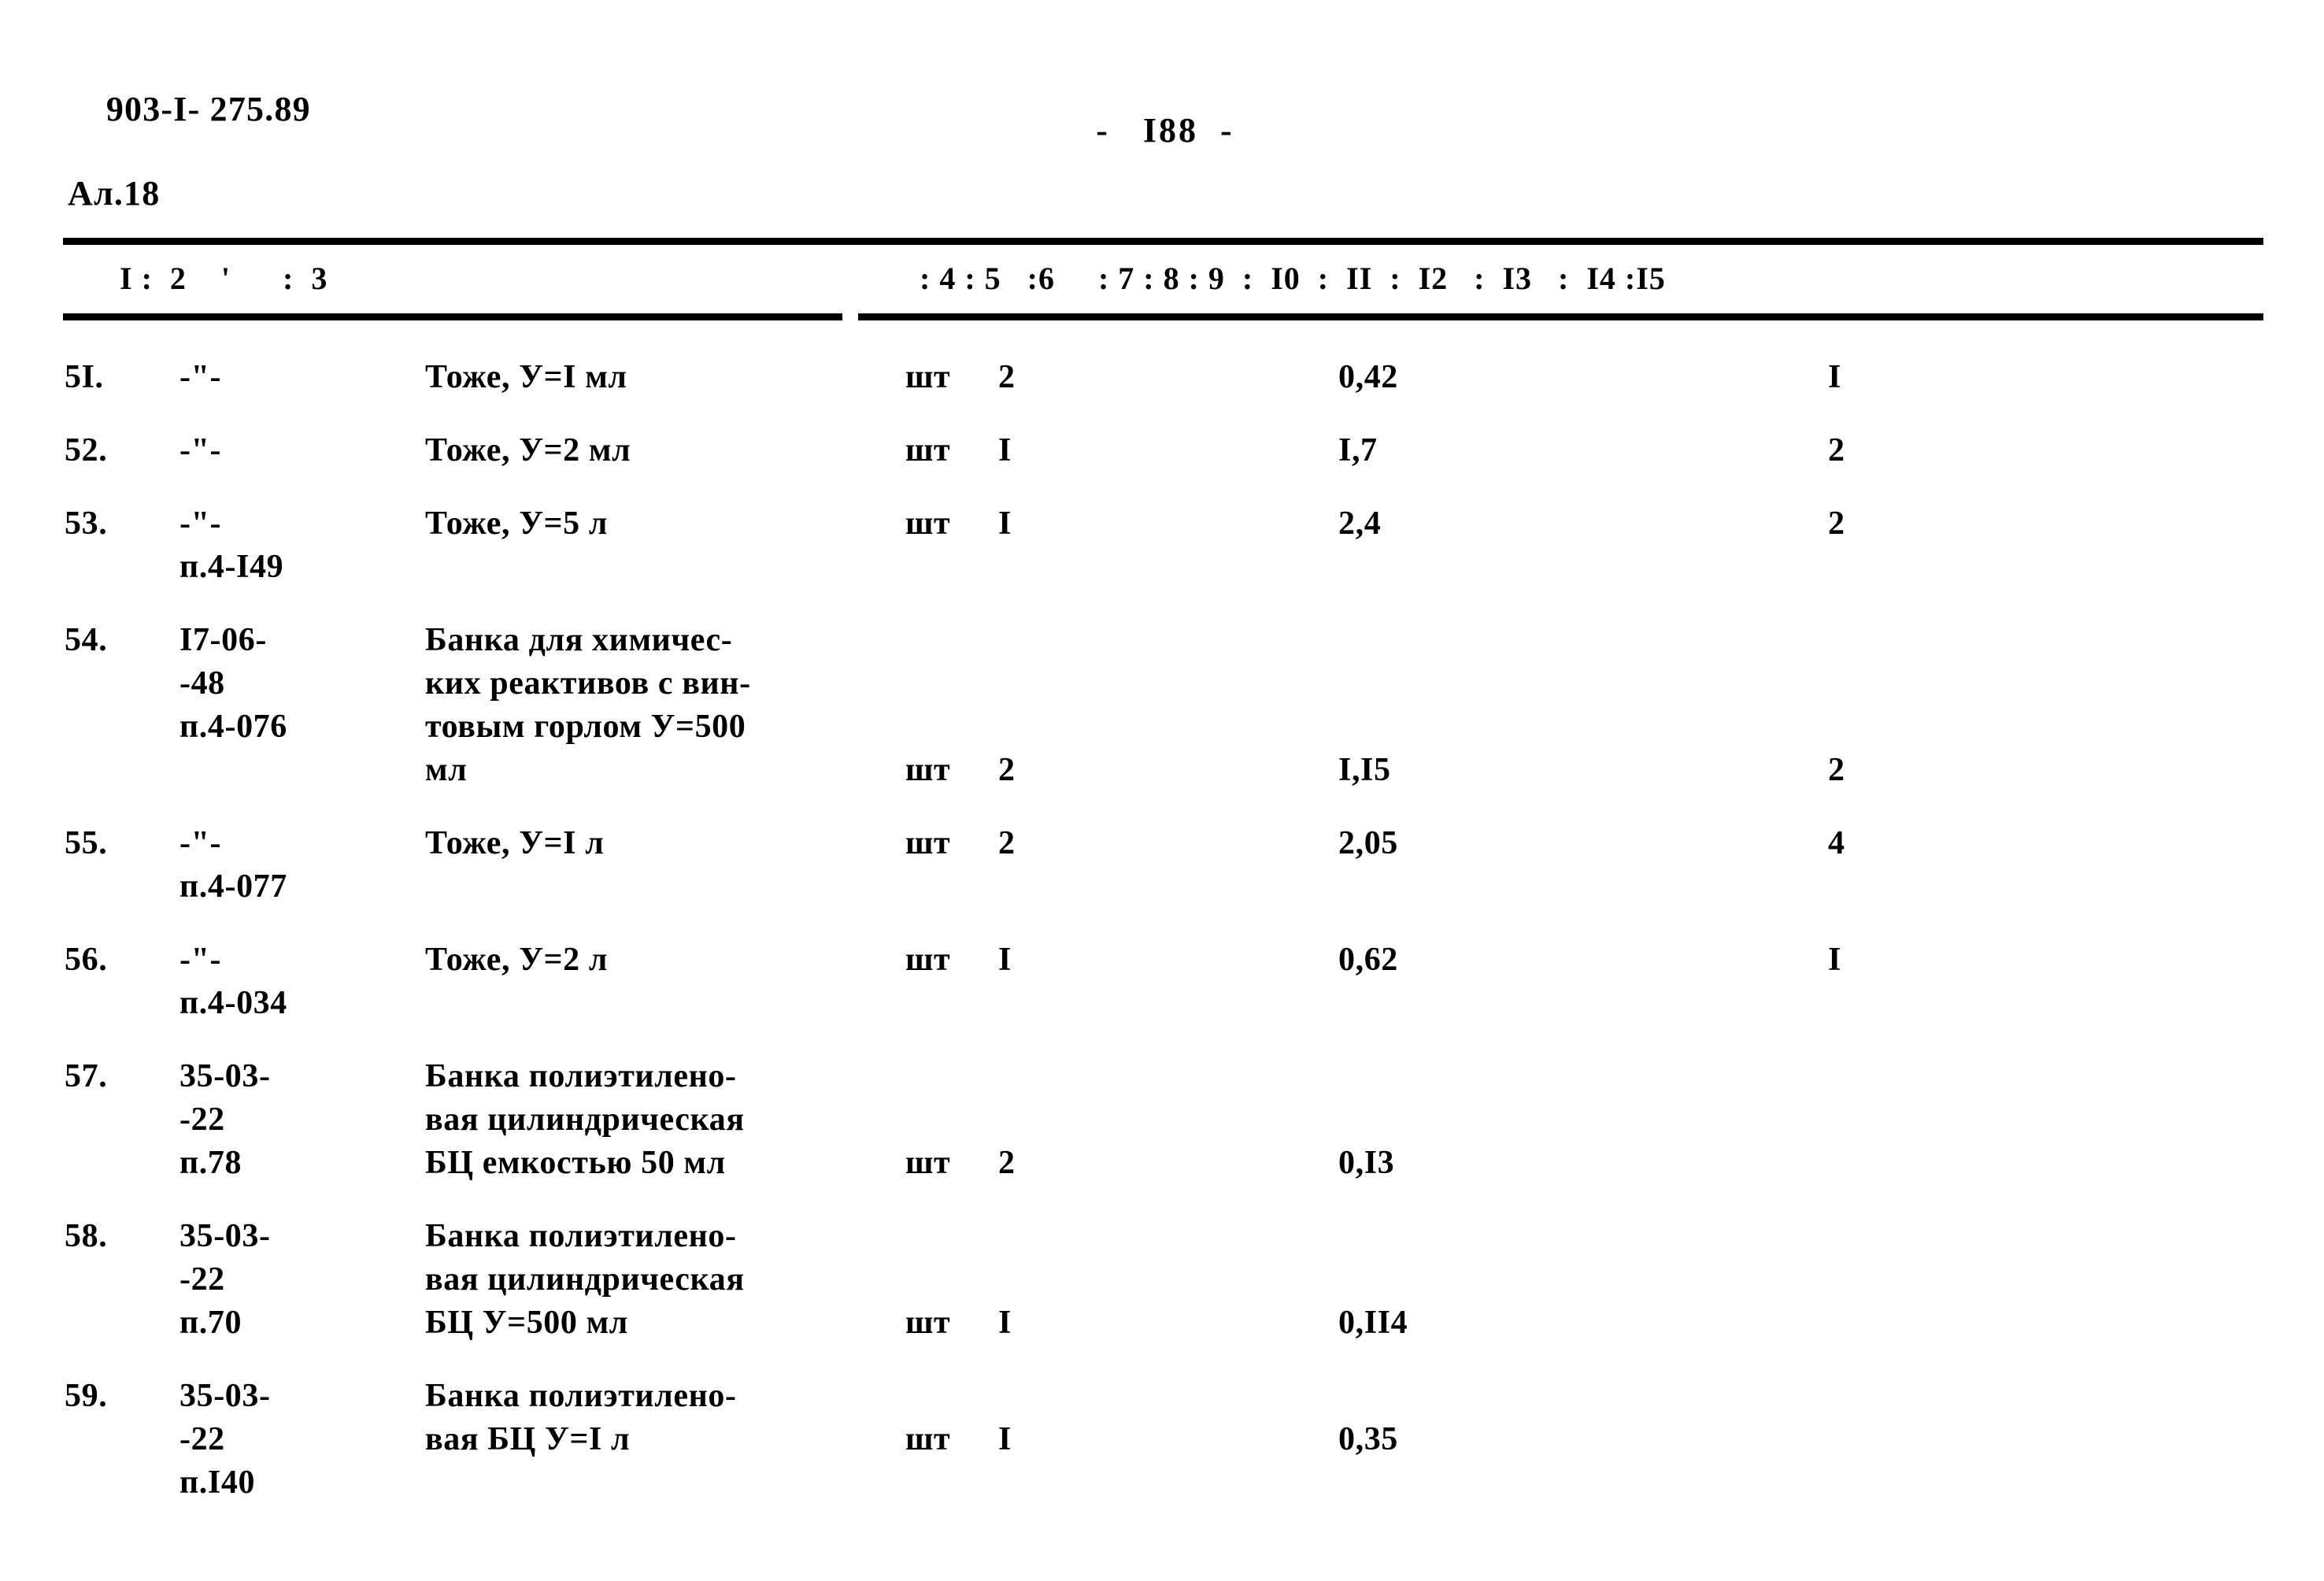 The image size is (2324, 1581). Describe the element at coordinates (1165, 130) in the screenshot. I see `page-number: - I88 -` at that location.